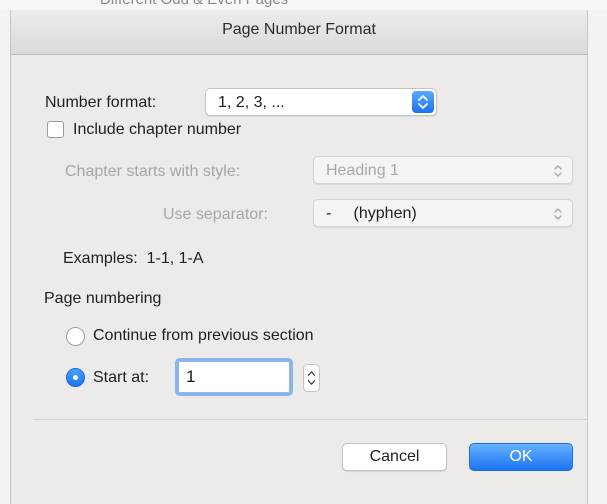 The image size is (607, 504). What do you see at coordinates (133, 258) in the screenshot?
I see `examples-text: Examples: 1-1, 1-A` at bounding box center [133, 258].